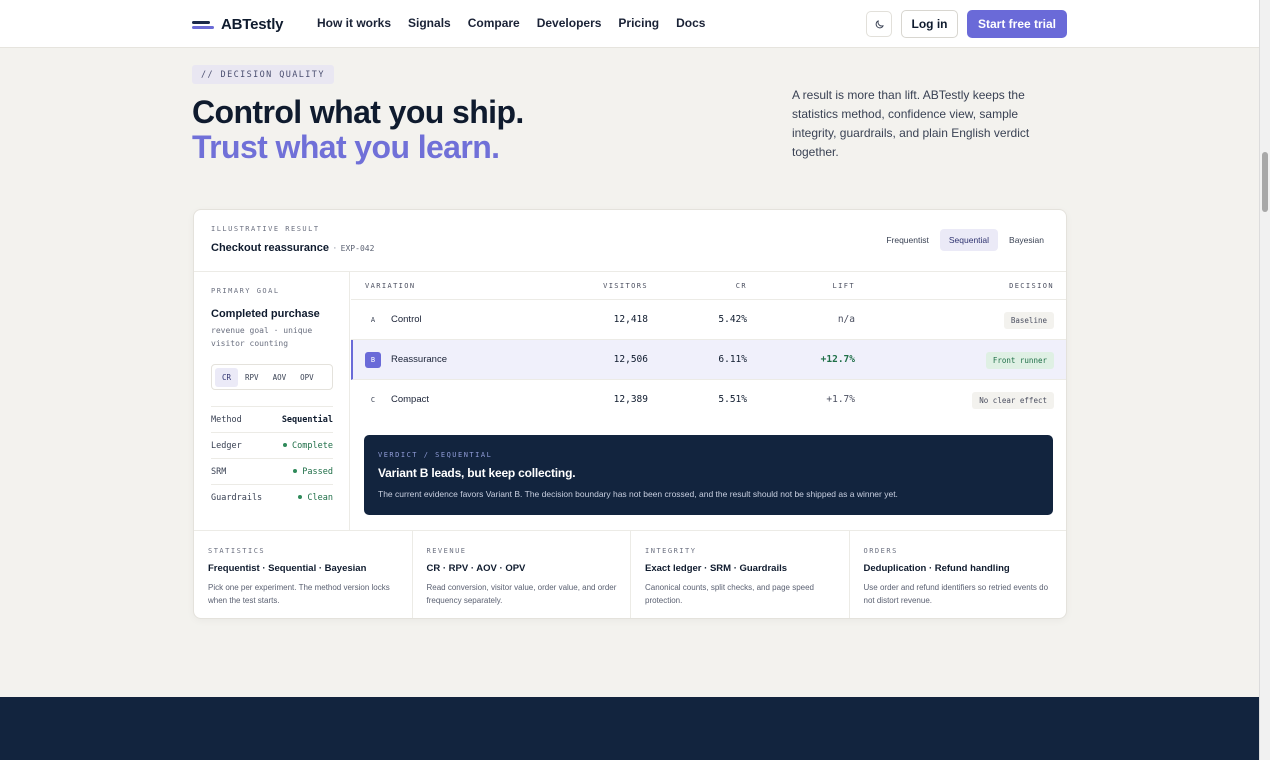 The image size is (1270, 760). Describe the element at coordinates (287, 568) in the screenshot. I see `feature-title: Frequentist · Sequential · Bayesian` at that location.